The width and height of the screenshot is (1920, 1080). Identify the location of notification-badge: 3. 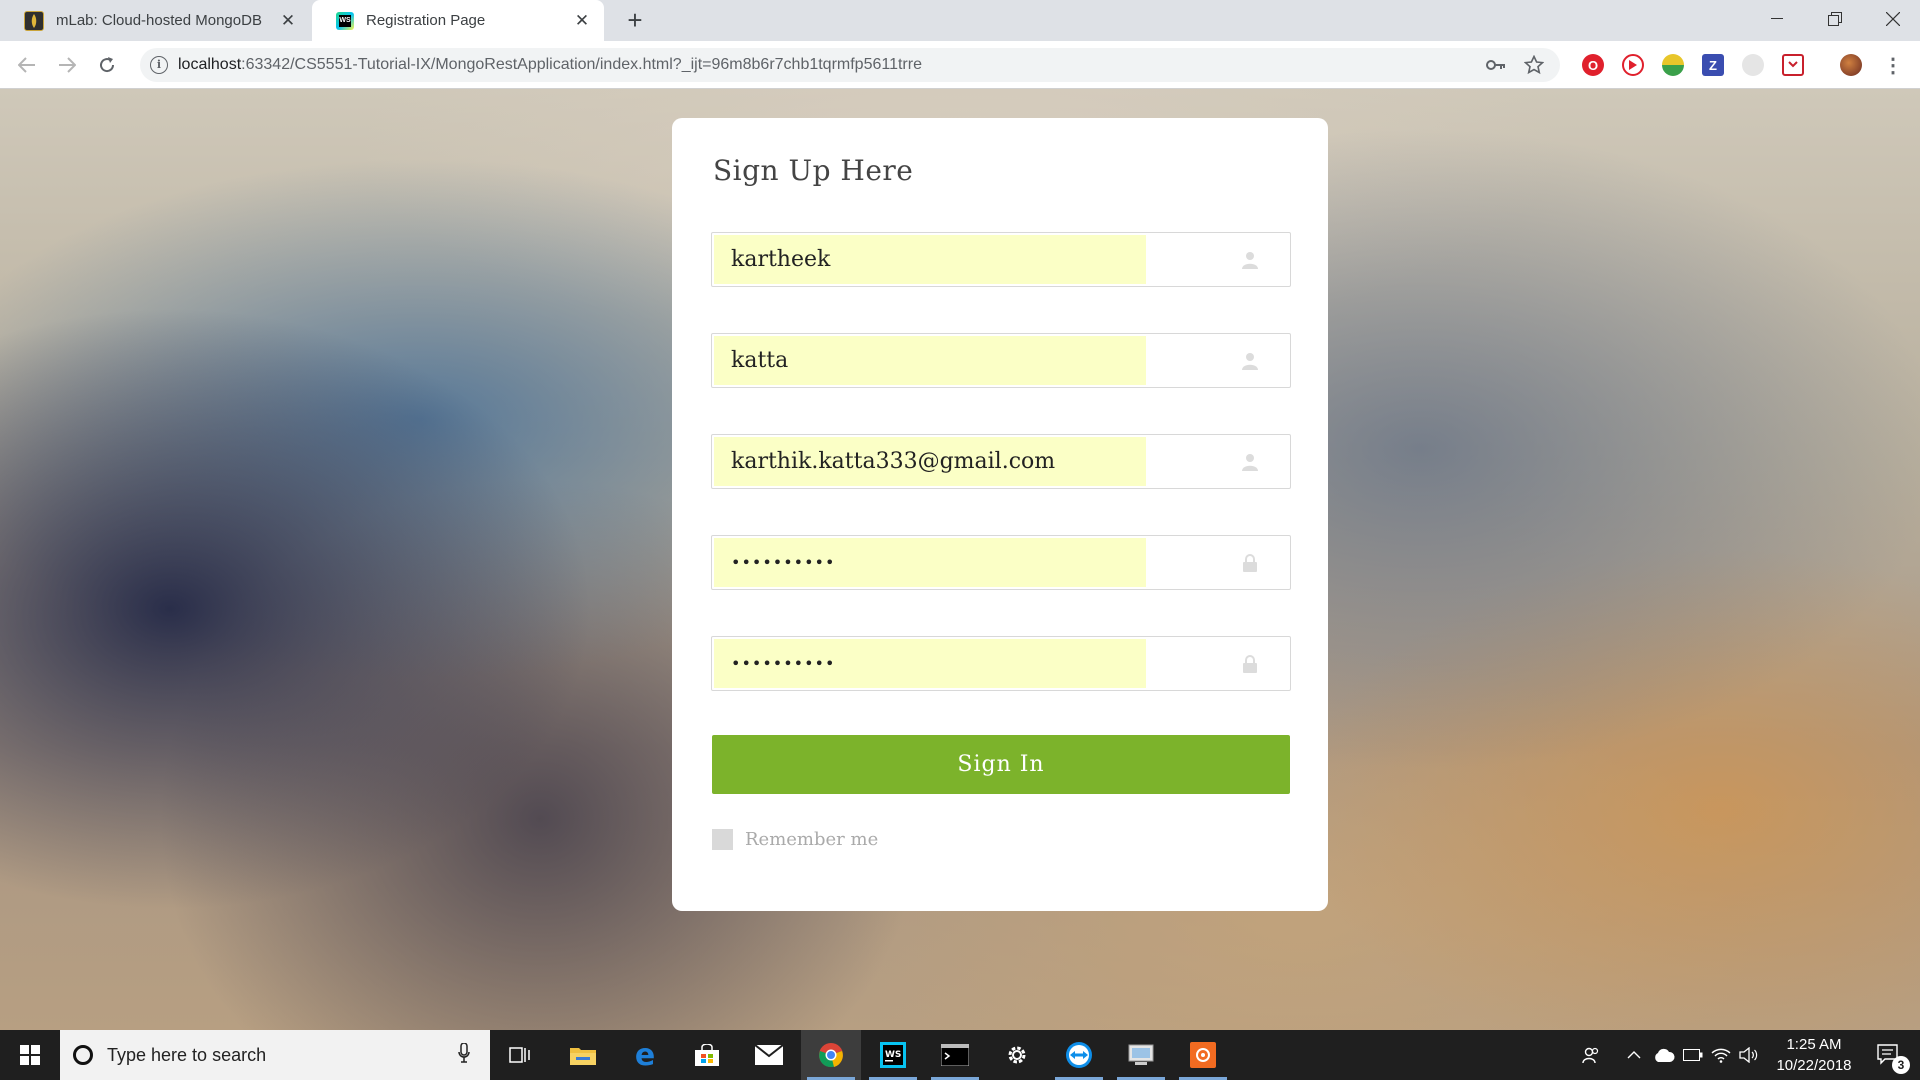
(1901, 1065).